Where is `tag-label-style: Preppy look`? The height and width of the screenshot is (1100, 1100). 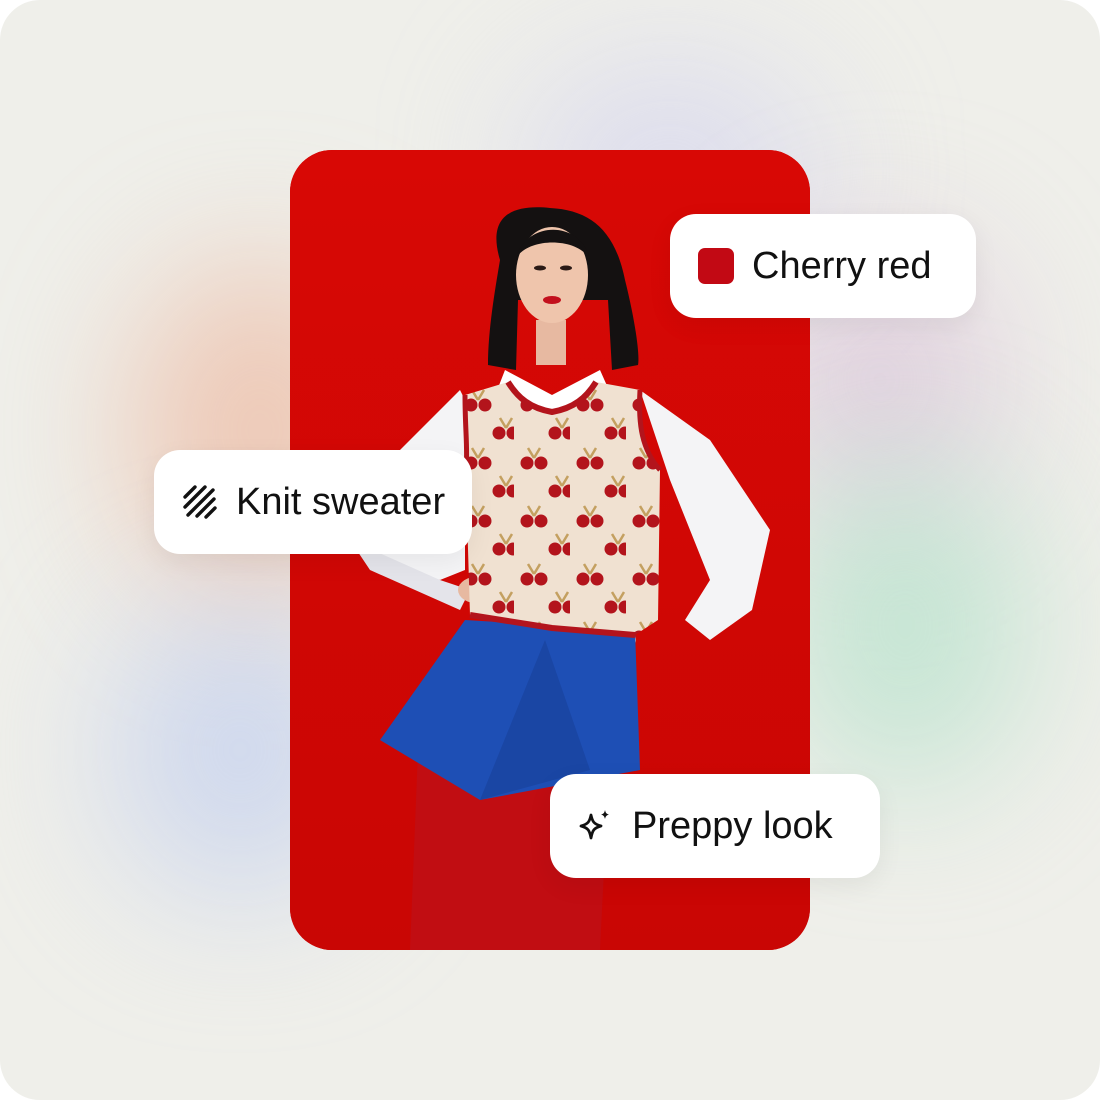 tag-label-style: Preppy look is located at coordinates (732, 825).